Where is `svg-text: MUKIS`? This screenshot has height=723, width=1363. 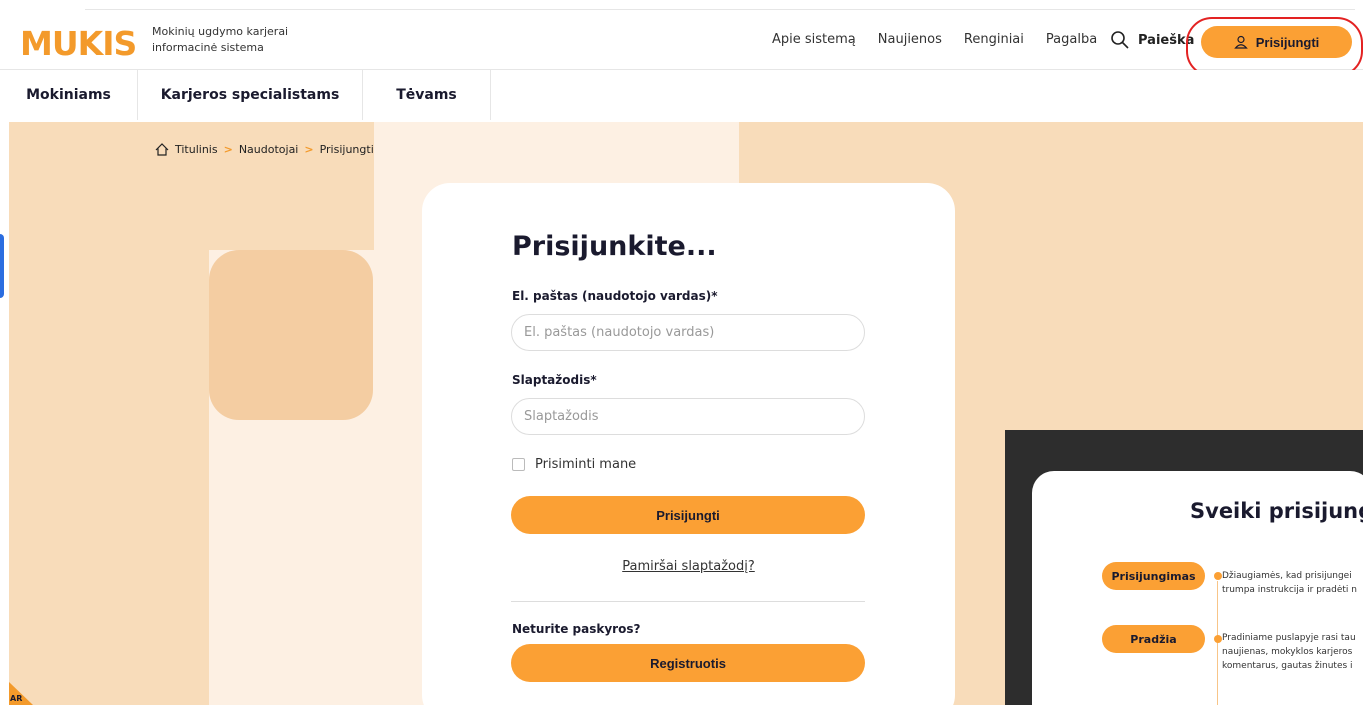 svg-text: MUKIS is located at coordinates (78, 42).